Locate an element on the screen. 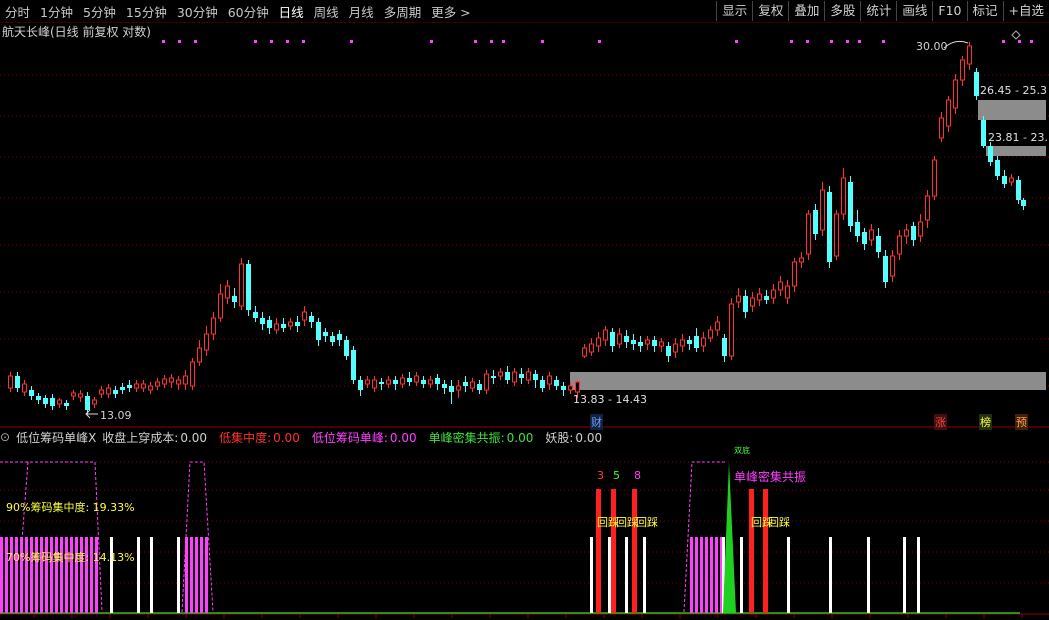  period-tab-2: 5分钟 is located at coordinates (99, 11).